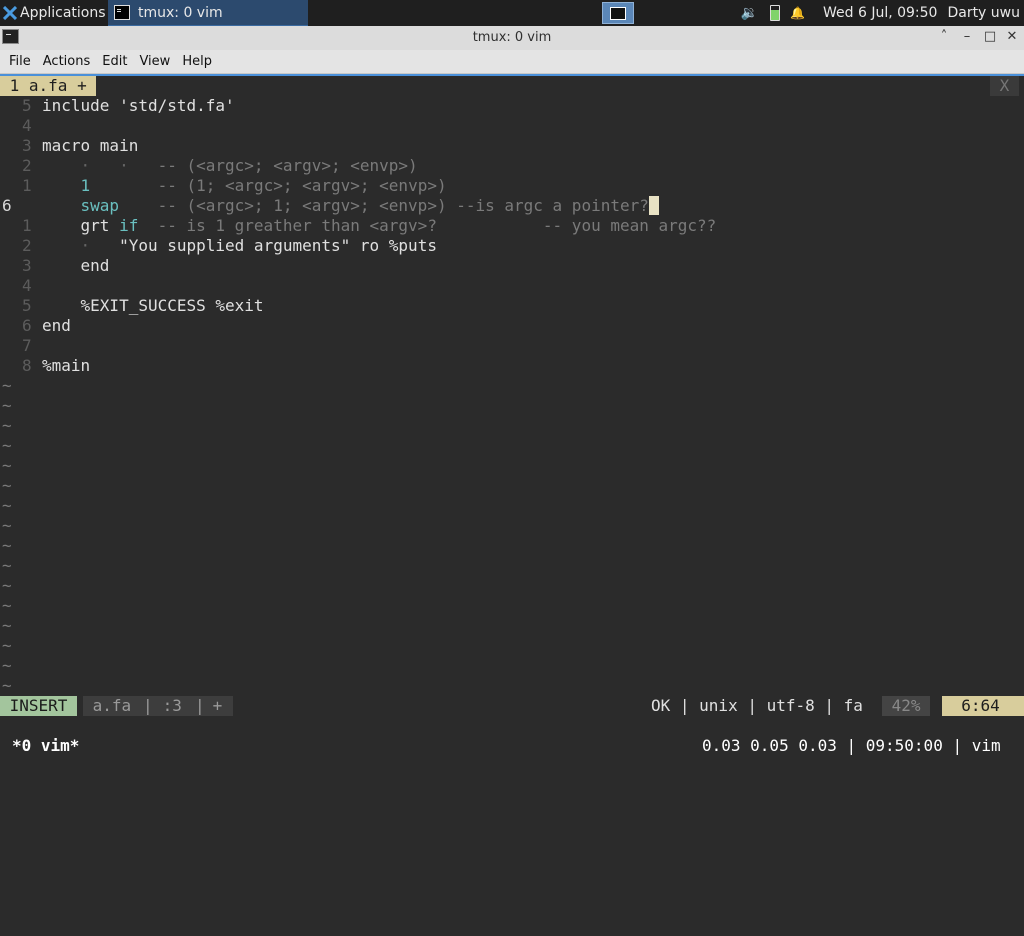 Image resolution: width=1024 pixels, height=936 pixels. Describe the element at coordinates (512, 306) in the screenshot. I see `code-line: 5 %EXIT_SUCCESS %exit` at that location.